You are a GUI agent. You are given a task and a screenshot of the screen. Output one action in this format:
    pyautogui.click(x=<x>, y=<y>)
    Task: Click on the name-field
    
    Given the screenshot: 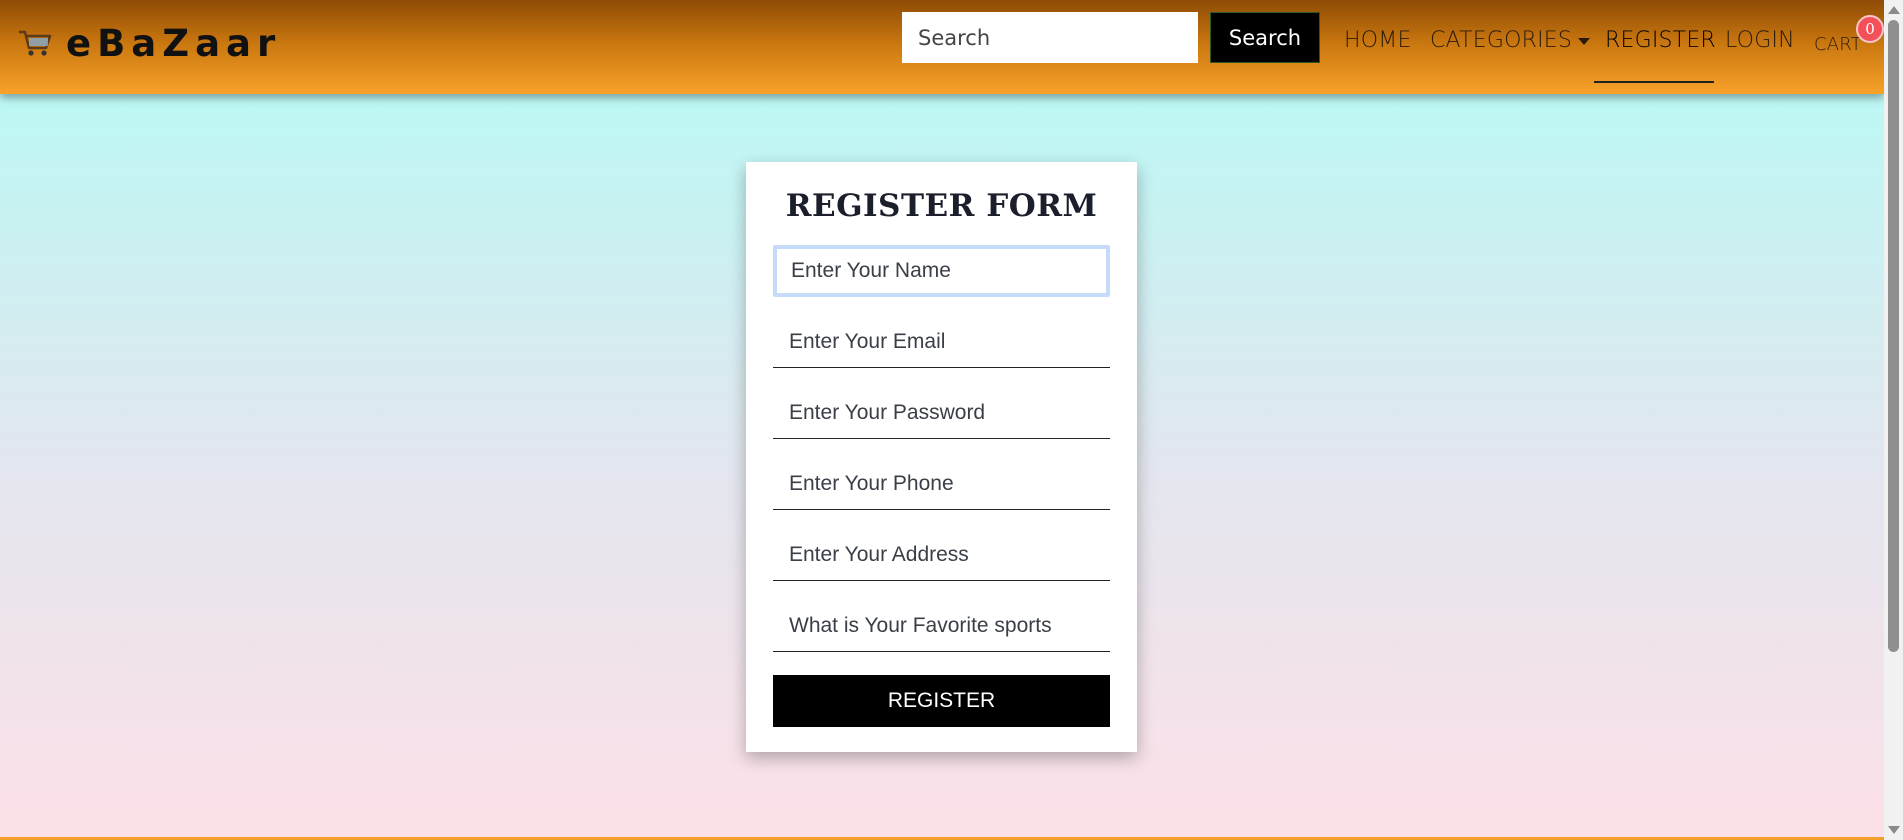 What is the action you would take?
    pyautogui.click(x=941, y=271)
    